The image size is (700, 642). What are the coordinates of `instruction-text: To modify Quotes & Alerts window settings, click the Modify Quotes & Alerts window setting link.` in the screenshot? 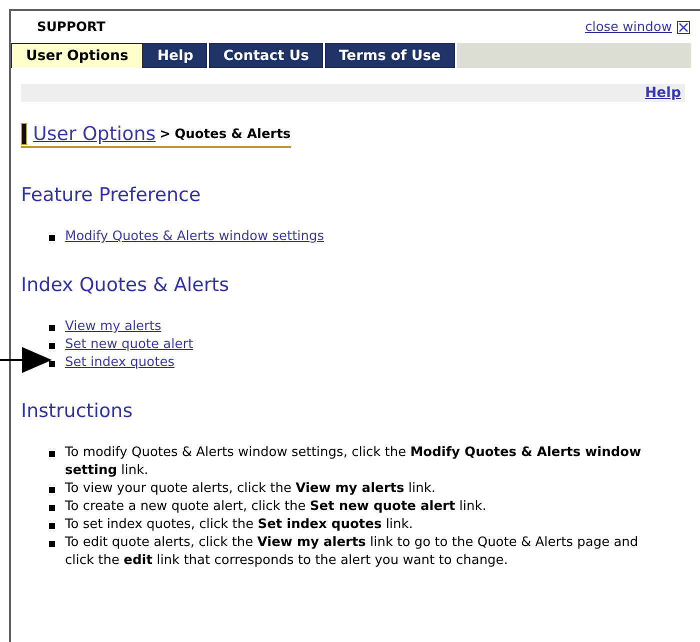 It's located at (353, 462).